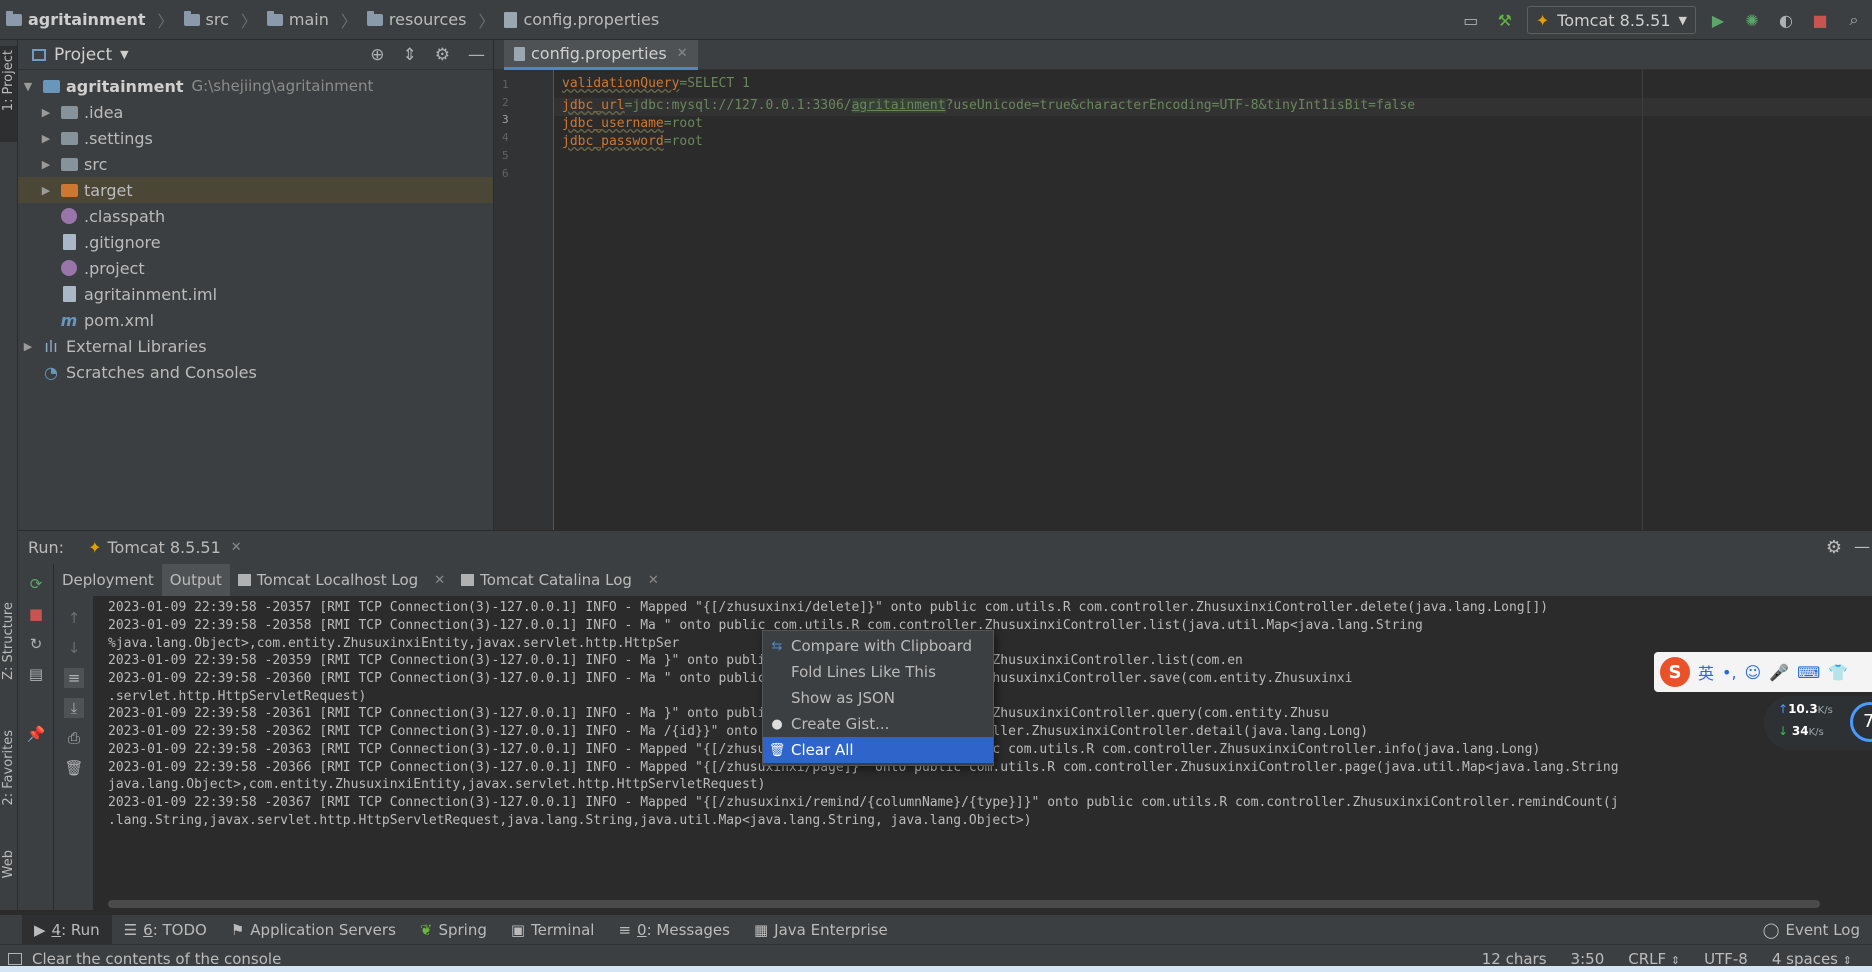  What do you see at coordinates (74, 768) in the screenshot?
I see `trash-icon: 🗑` at bounding box center [74, 768].